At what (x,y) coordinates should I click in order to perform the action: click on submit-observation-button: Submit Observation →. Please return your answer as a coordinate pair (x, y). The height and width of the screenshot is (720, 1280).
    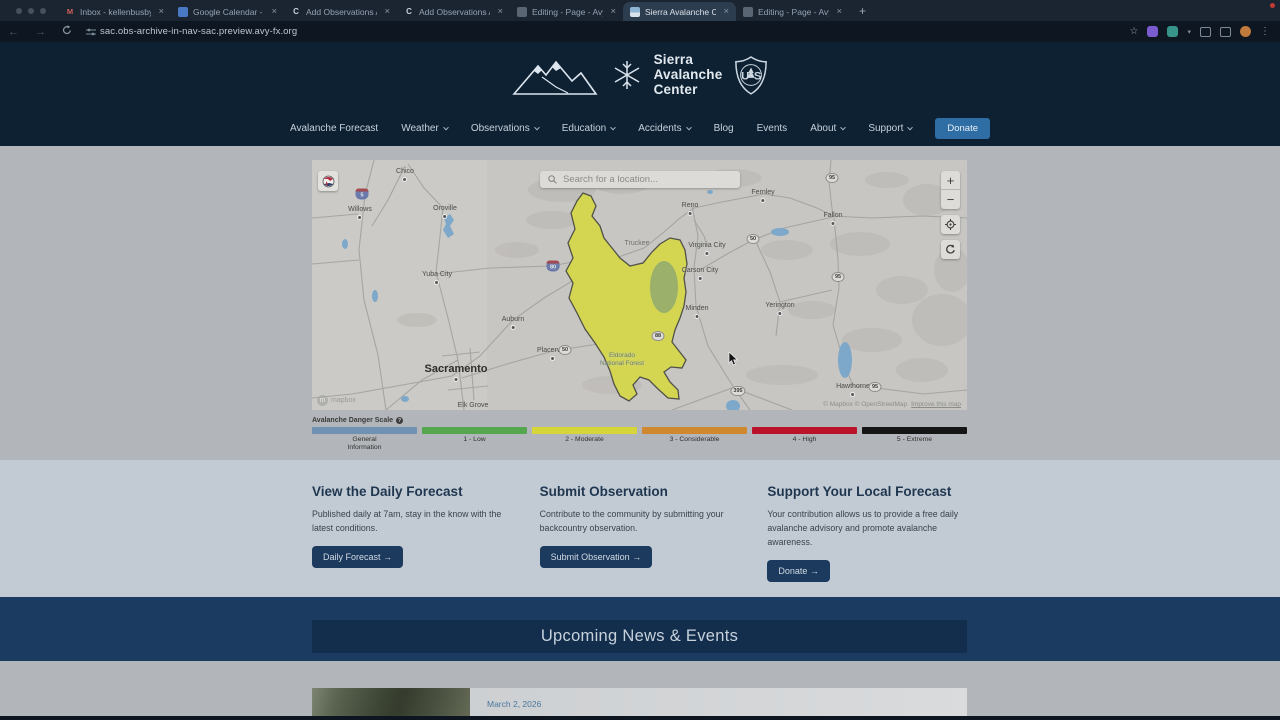
    Looking at the image, I should click on (596, 557).